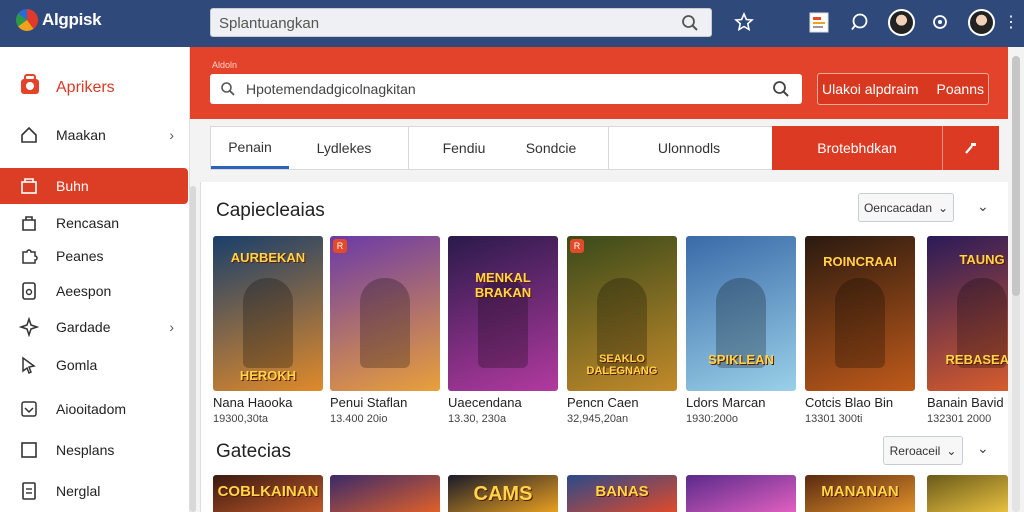  I want to click on game-card: MANANAN, so click(860, 493).